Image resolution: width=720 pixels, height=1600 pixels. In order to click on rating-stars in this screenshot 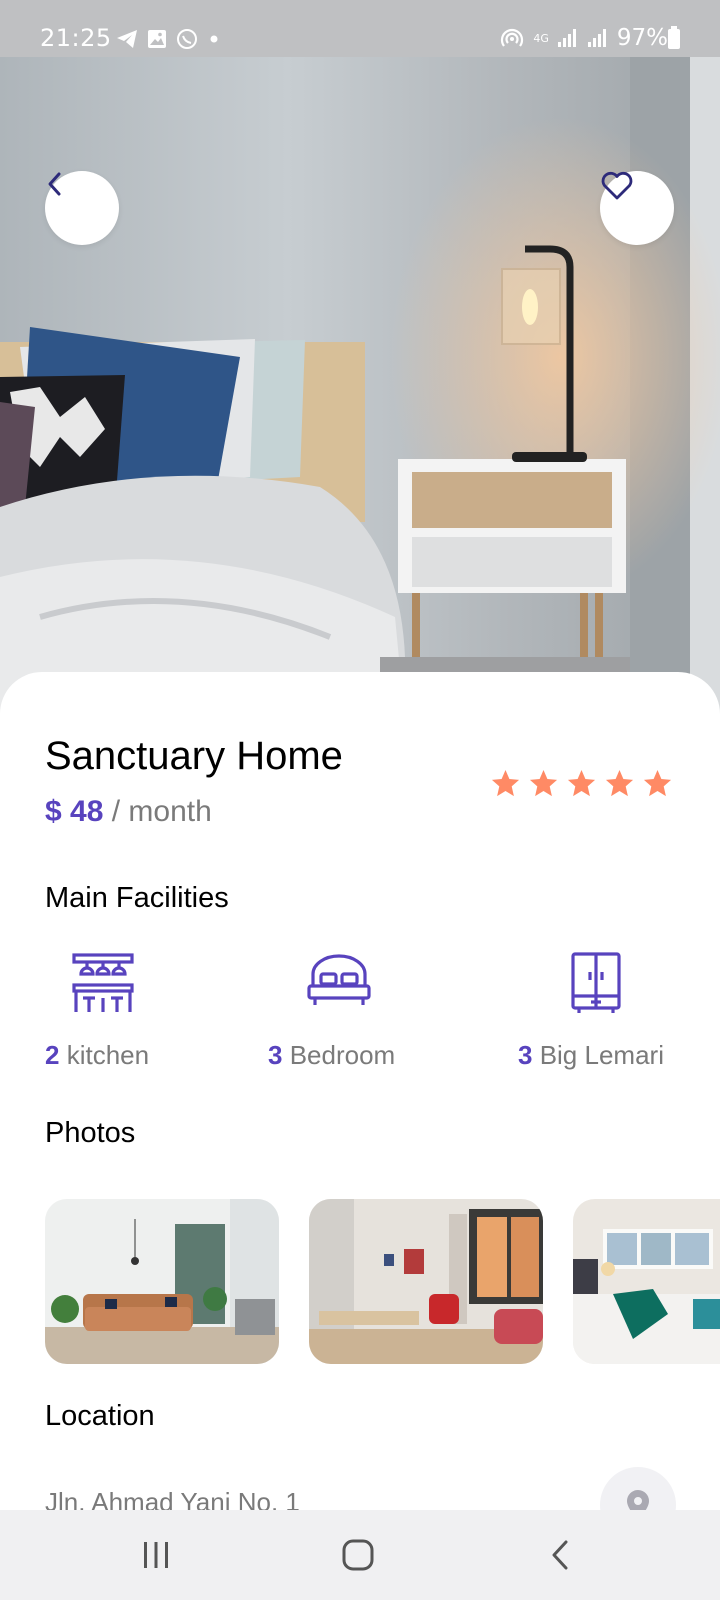, I will do `click(581, 783)`.